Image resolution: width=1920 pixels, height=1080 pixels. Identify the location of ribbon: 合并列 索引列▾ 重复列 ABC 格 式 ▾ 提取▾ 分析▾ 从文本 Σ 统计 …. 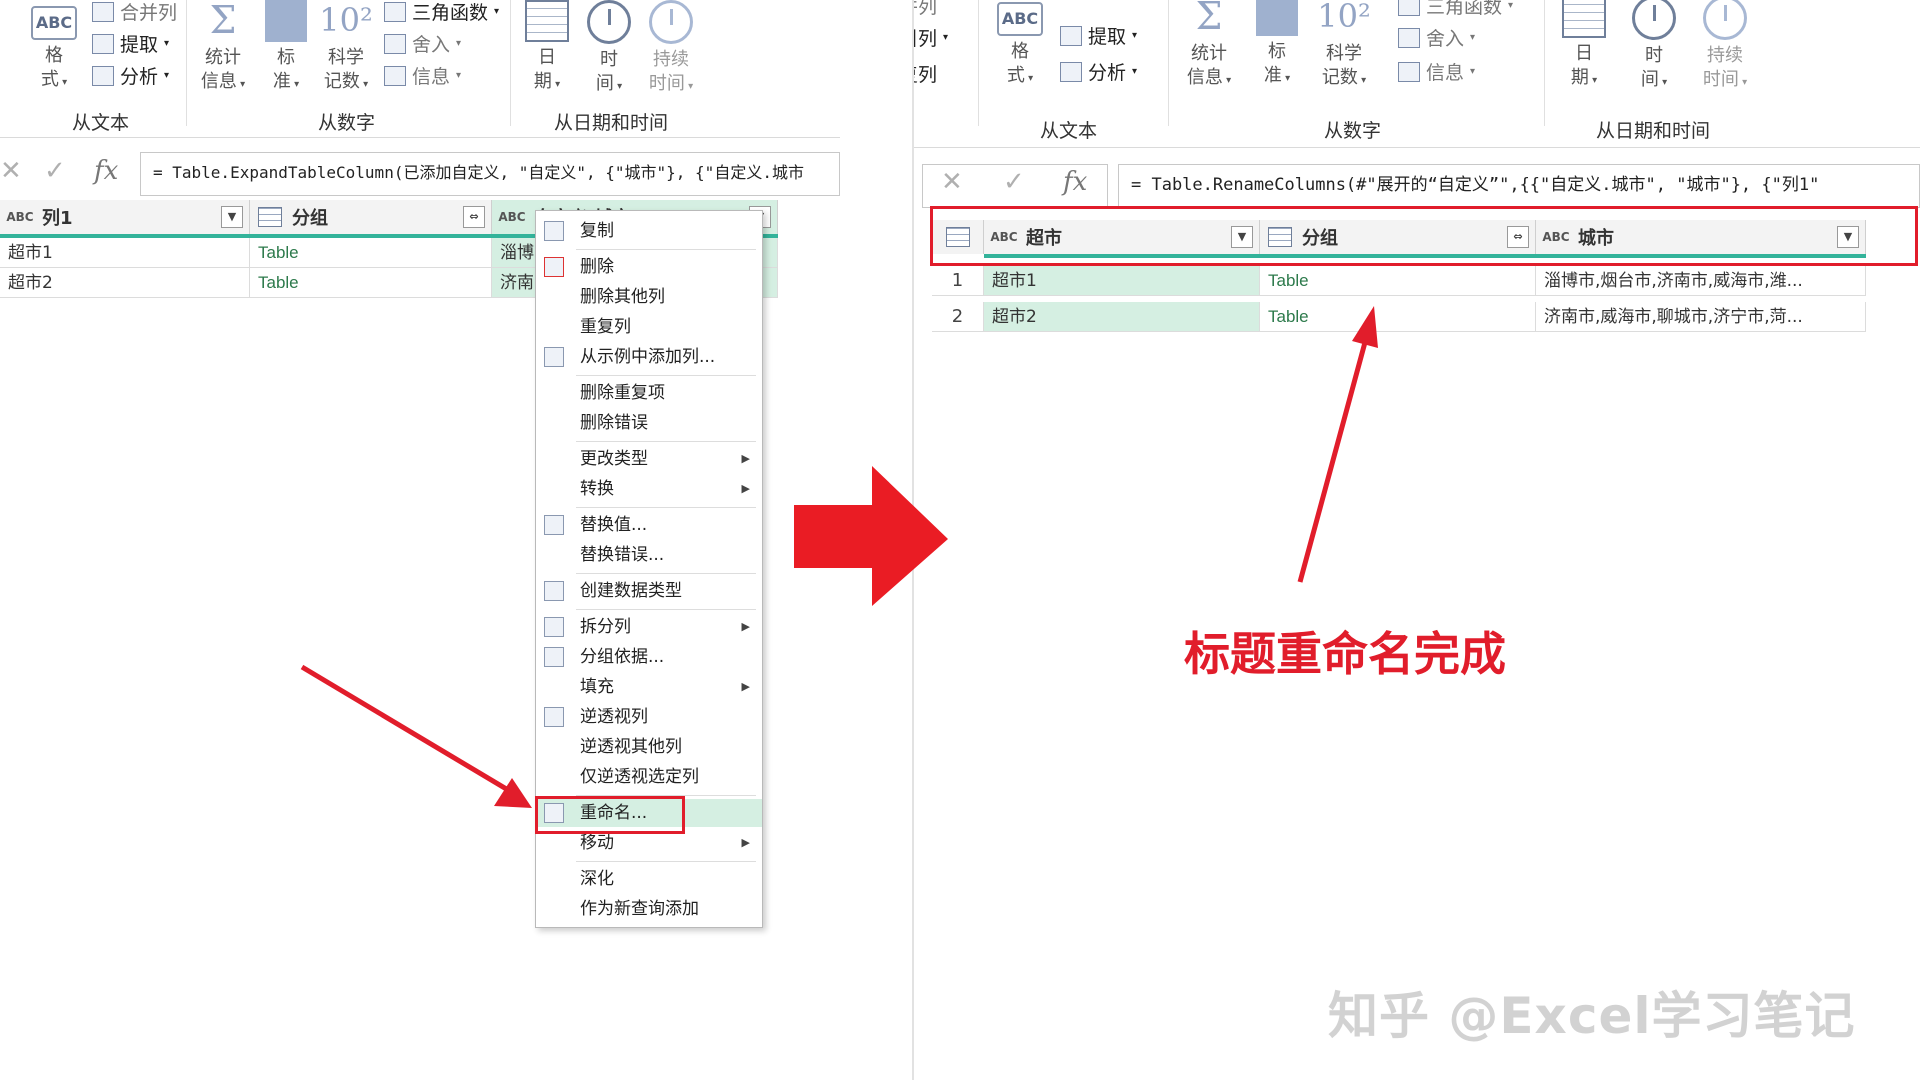
(1417, 74).